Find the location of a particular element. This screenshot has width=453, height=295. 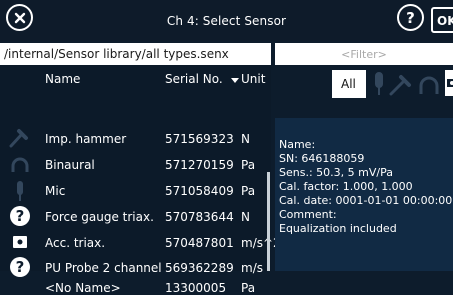

accelerometer-filter-button is located at coordinates (449, 83).